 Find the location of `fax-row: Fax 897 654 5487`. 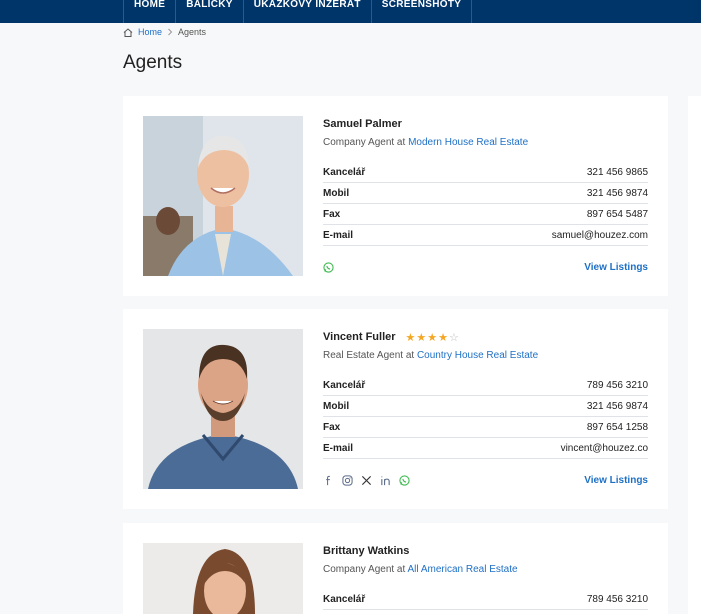

fax-row: Fax 897 654 5487 is located at coordinates (485, 214).